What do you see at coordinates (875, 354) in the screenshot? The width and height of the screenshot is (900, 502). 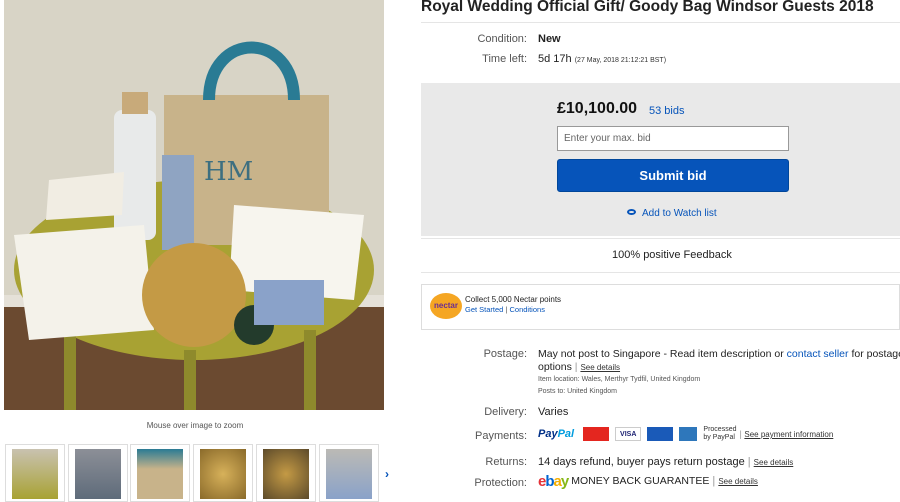 I see `postage-text-end: for postage` at bounding box center [875, 354].